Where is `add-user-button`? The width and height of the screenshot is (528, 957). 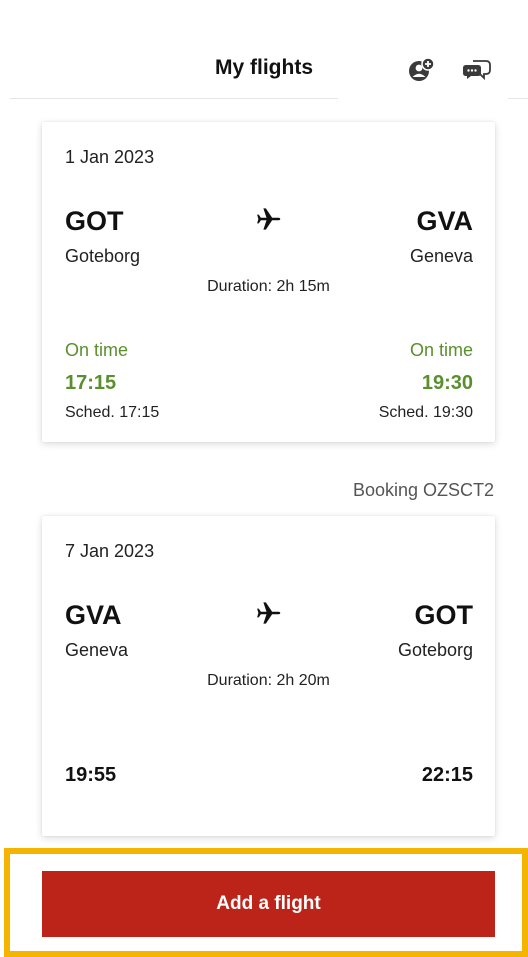
add-user-button is located at coordinates (421, 70).